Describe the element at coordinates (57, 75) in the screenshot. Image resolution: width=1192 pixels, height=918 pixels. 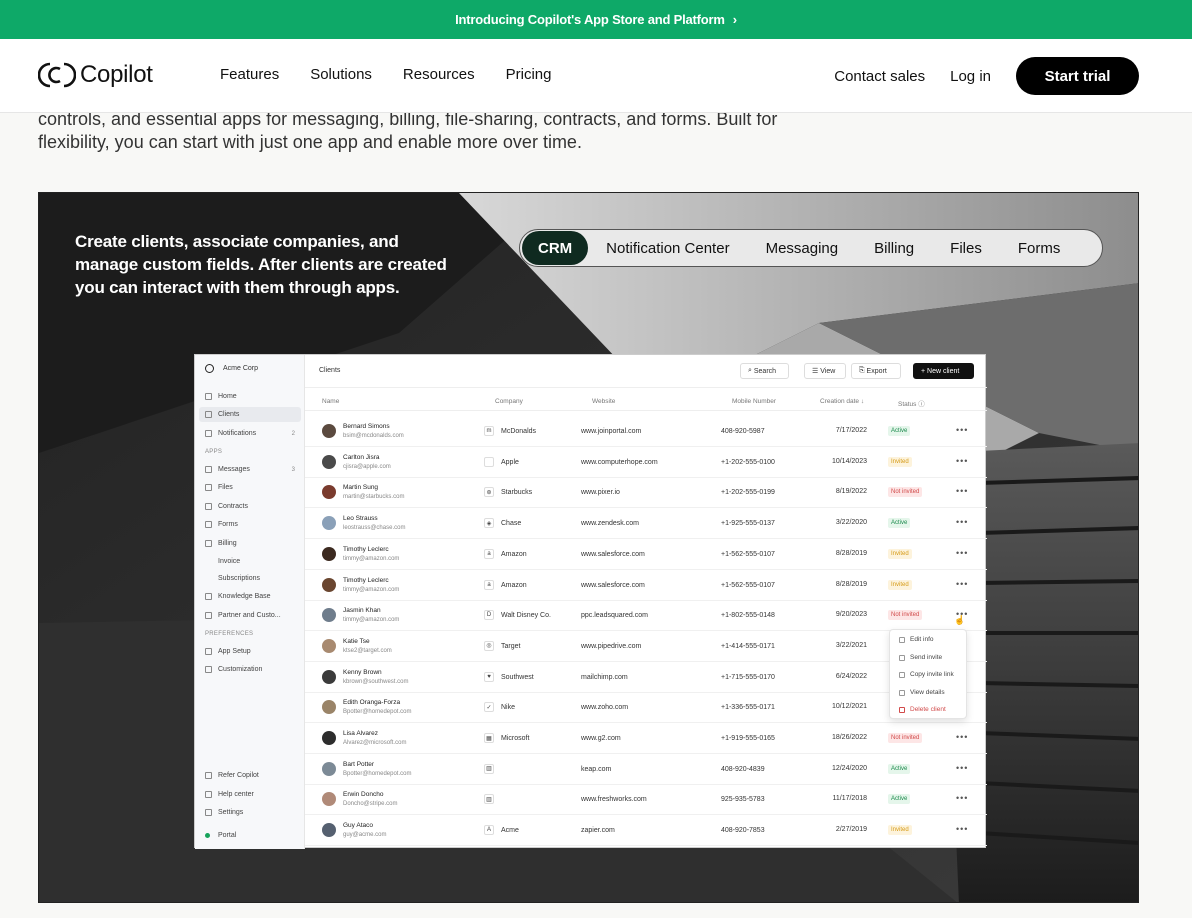
I see `copilot-logo-icon` at that location.